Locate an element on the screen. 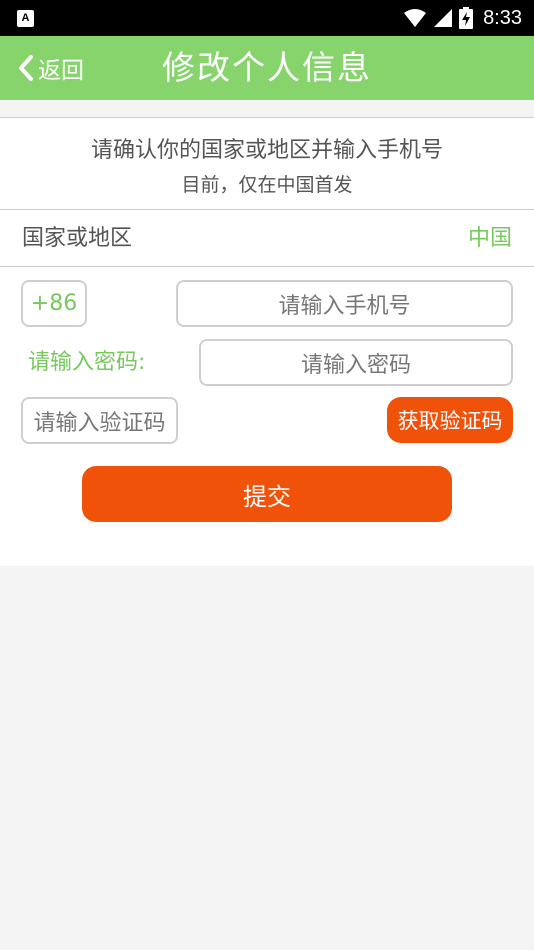 This screenshot has width=534, height=950. submit-button: 提交 is located at coordinates (267, 494).